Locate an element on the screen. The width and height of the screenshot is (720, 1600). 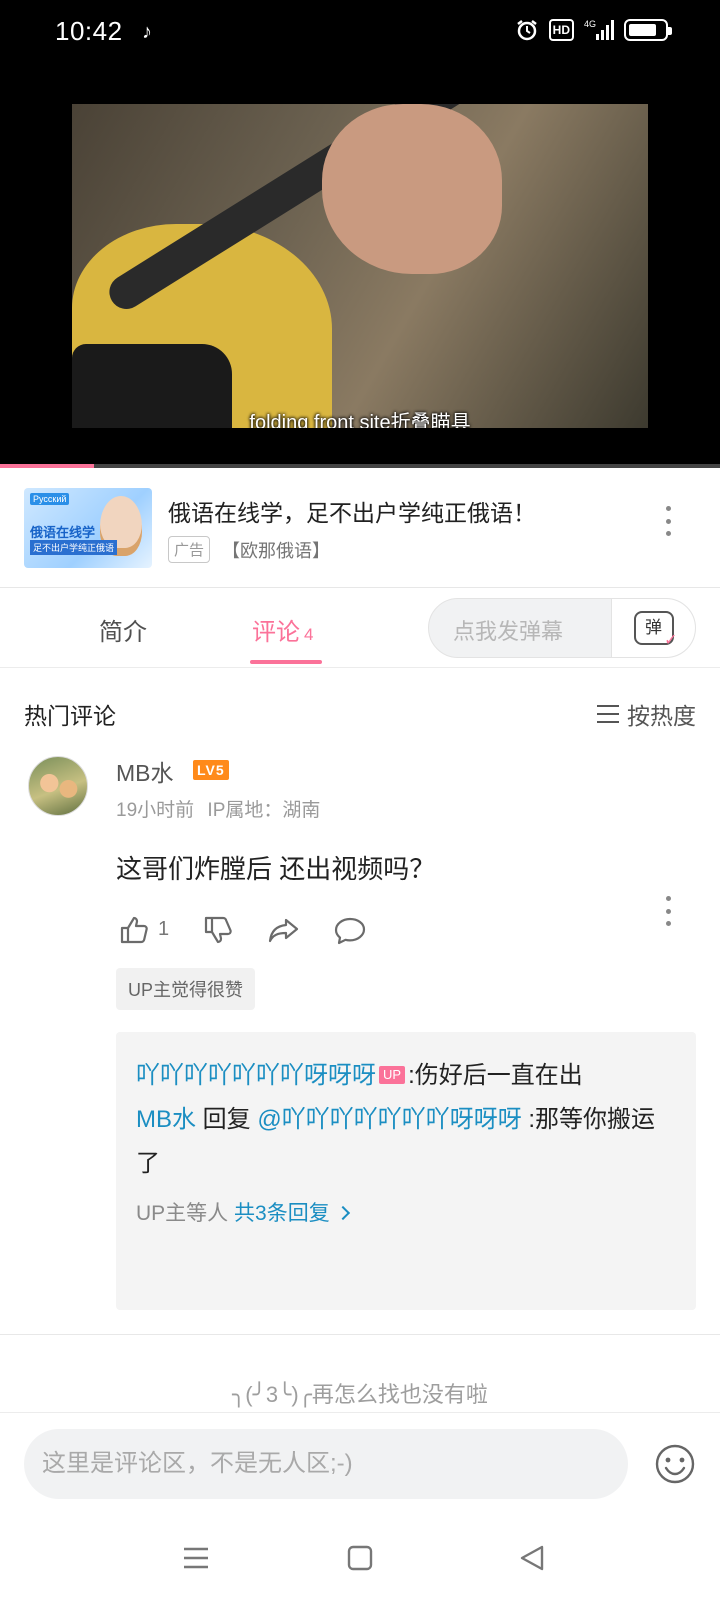
danmaku-toggle-button: 弹 ✓ is located at coordinates (653, 628).